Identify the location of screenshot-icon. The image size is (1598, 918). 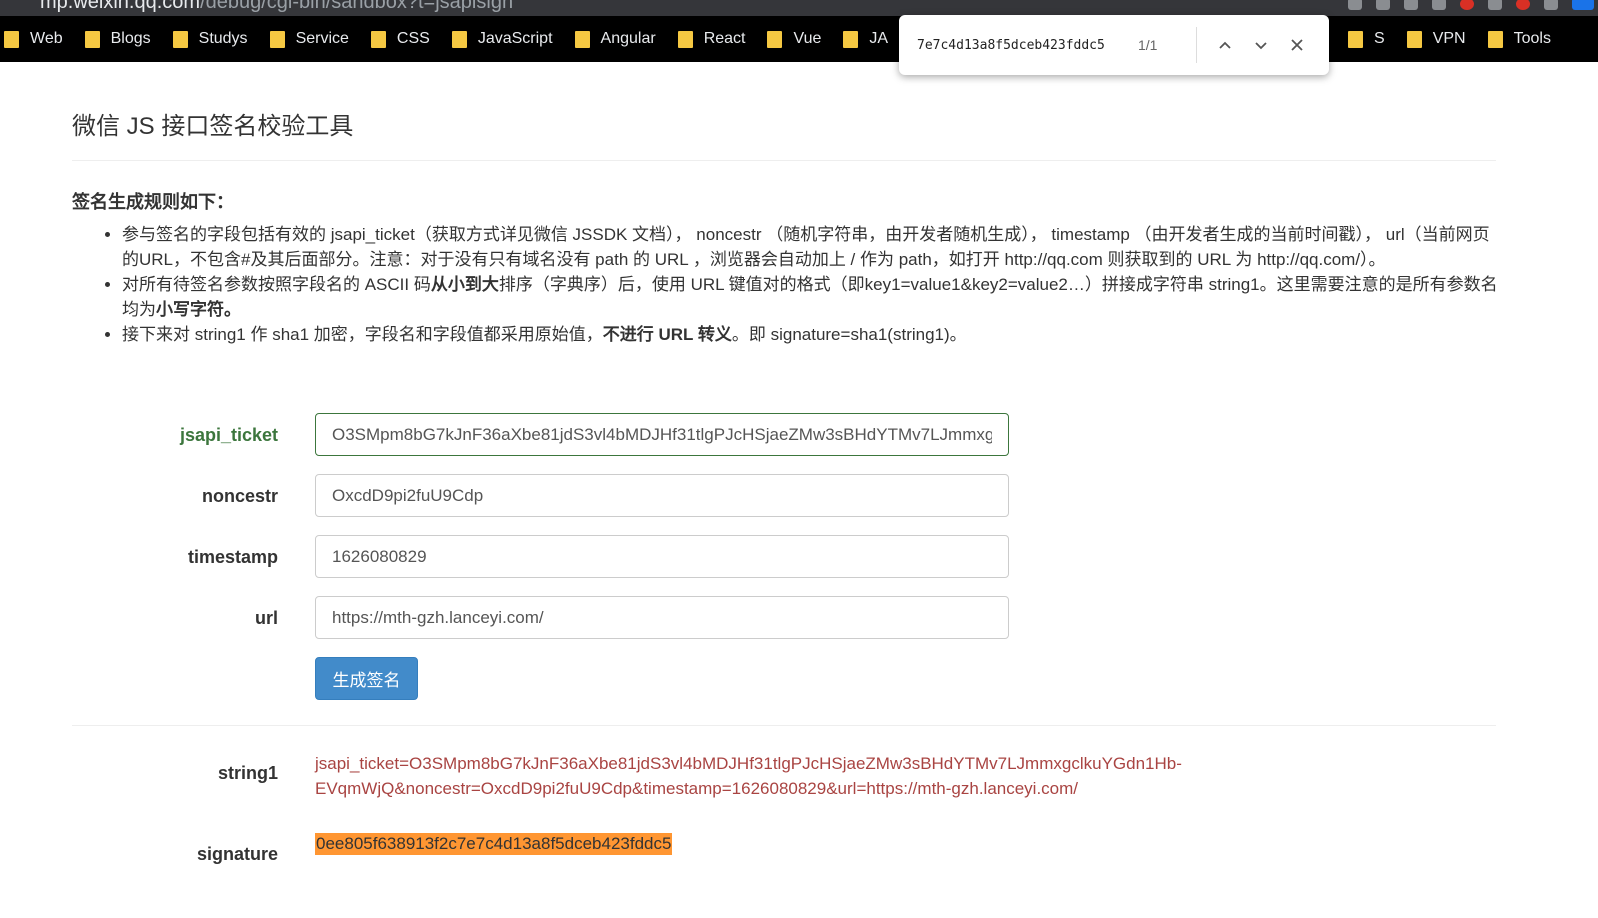
(1355, 5).